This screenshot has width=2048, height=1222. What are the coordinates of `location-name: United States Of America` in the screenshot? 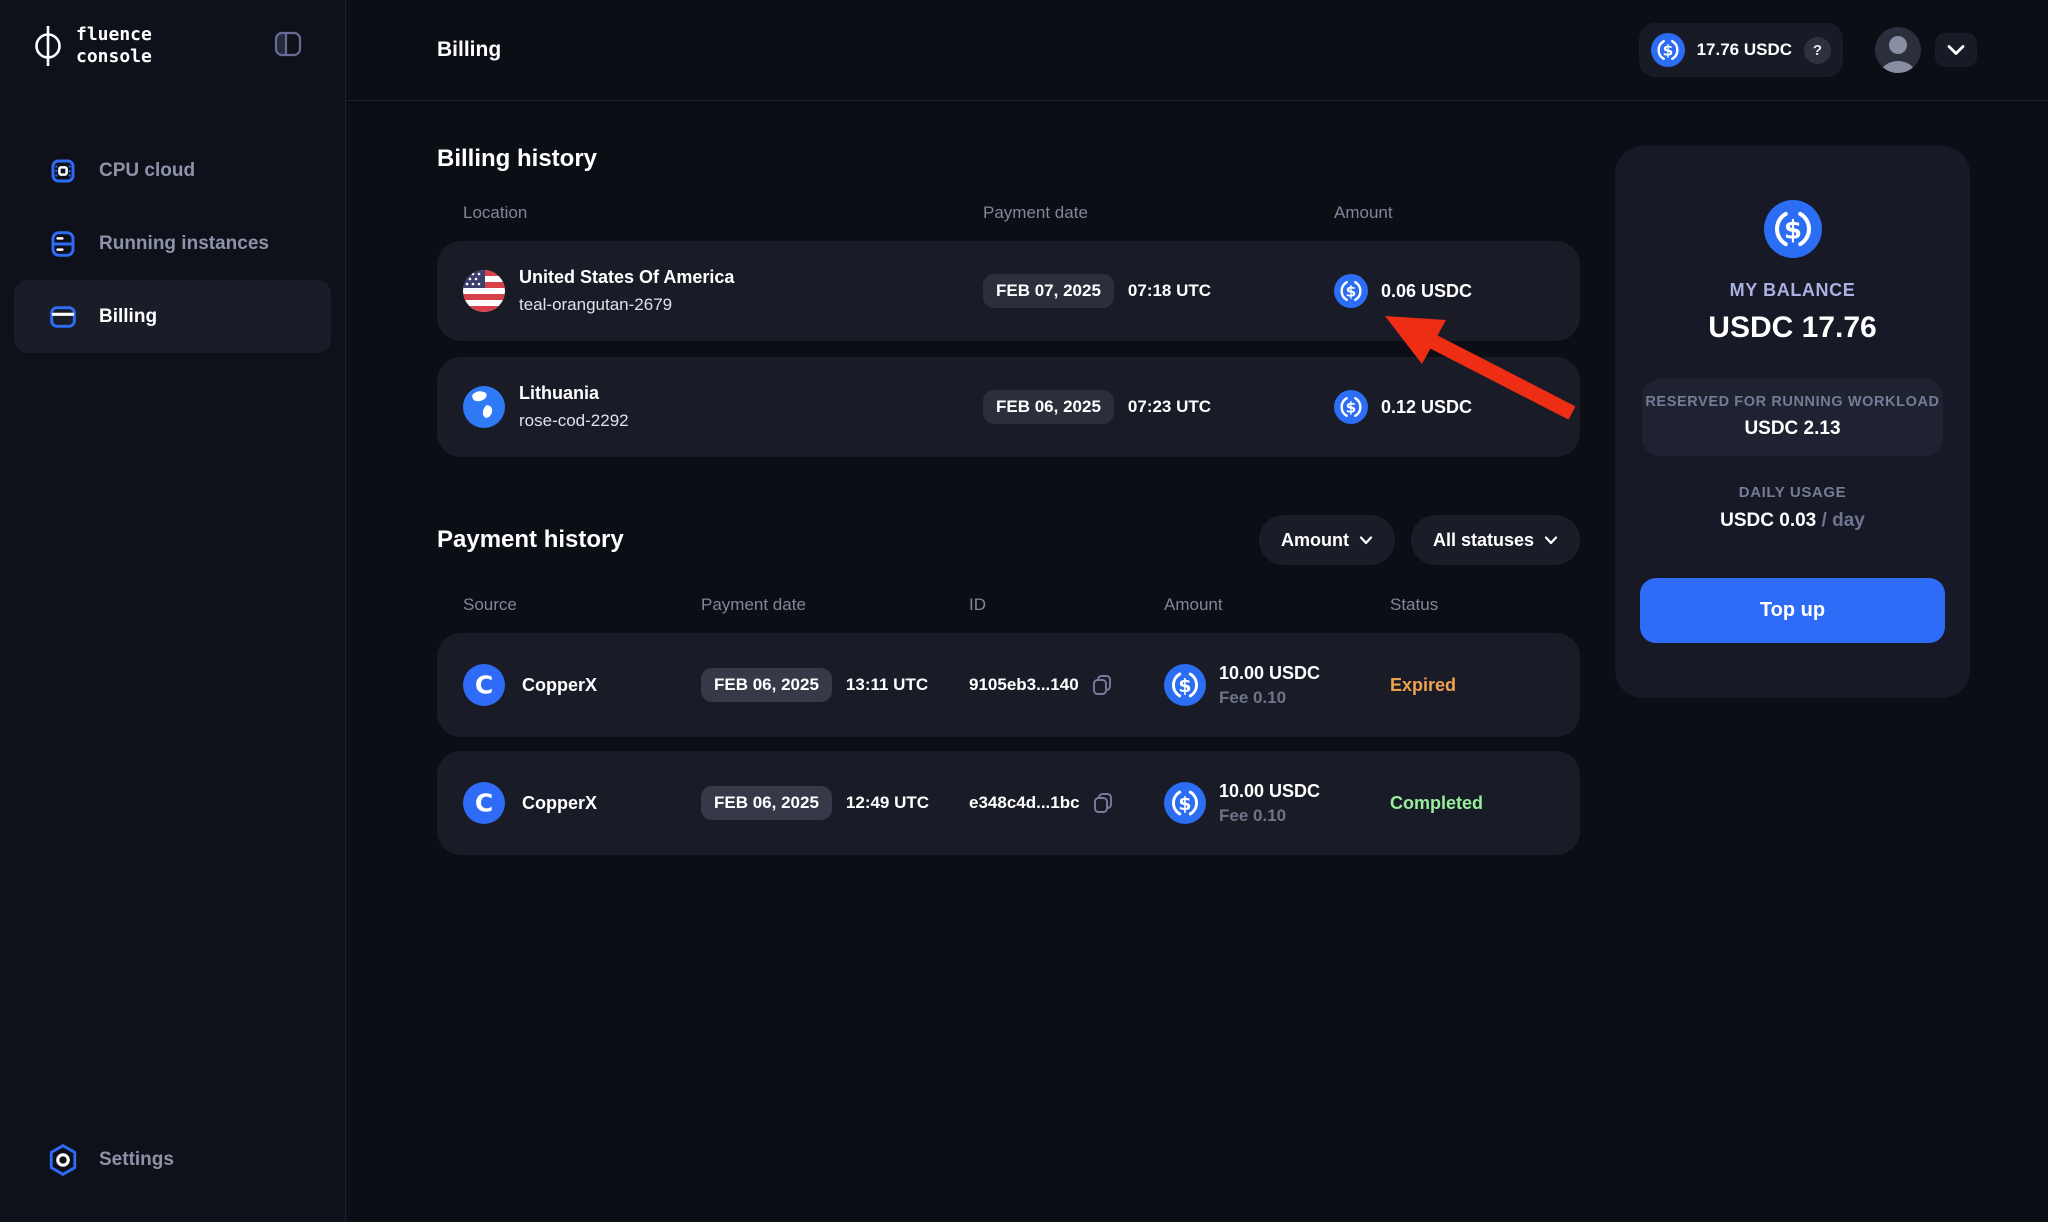 It's located at (627, 277).